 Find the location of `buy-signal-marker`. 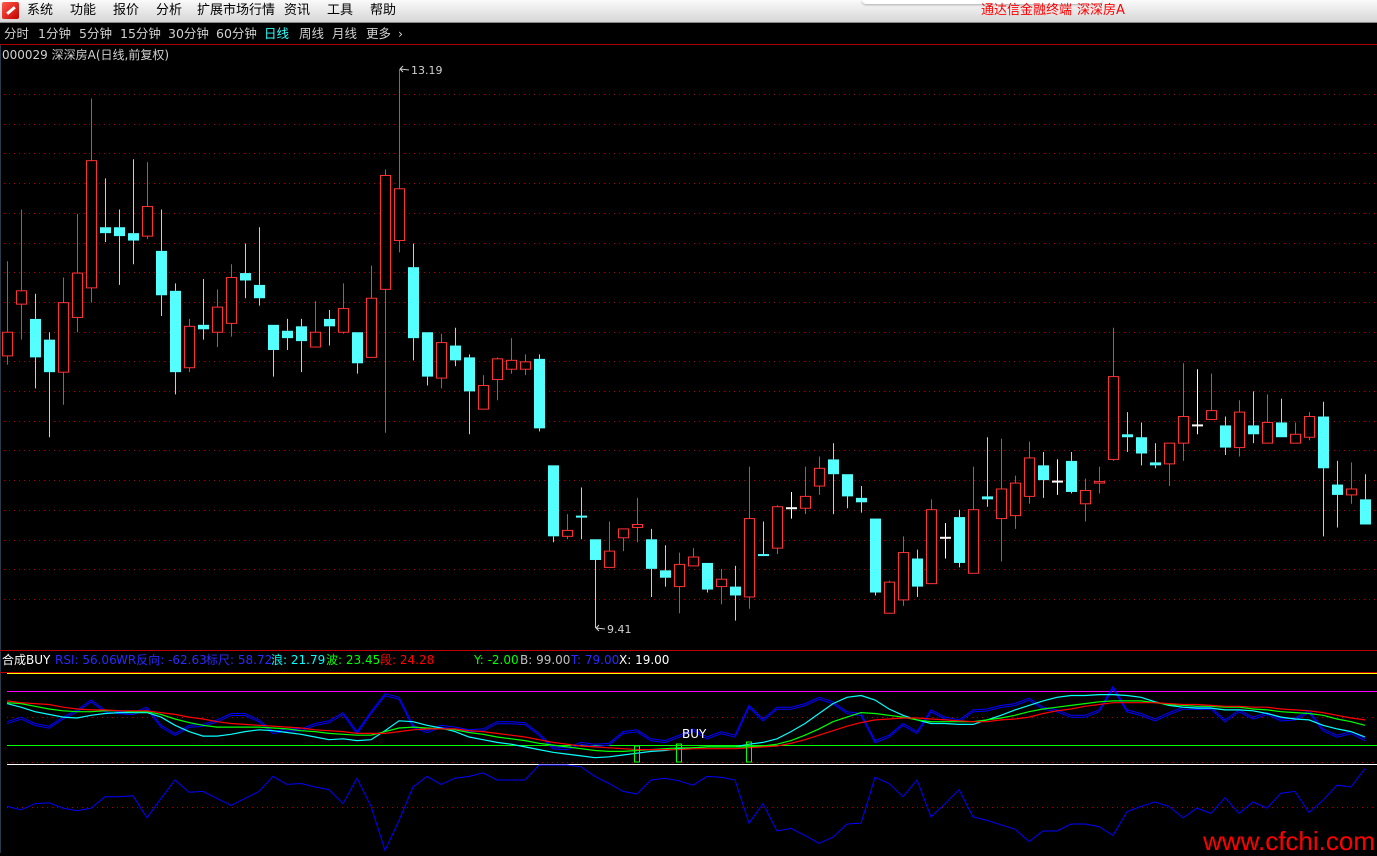

buy-signal-marker is located at coordinates (679, 753).